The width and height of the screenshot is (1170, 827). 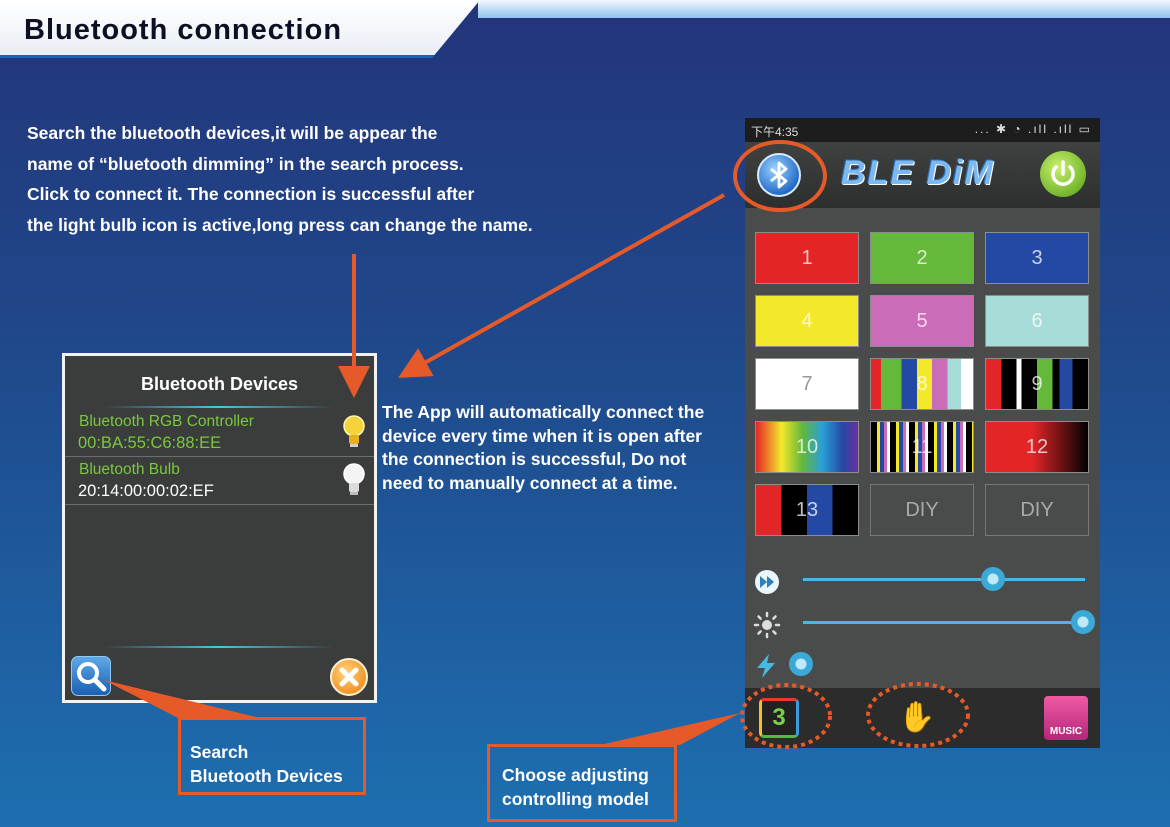 I want to click on callout-line: Bluetooth Devices, so click(x=266, y=776).